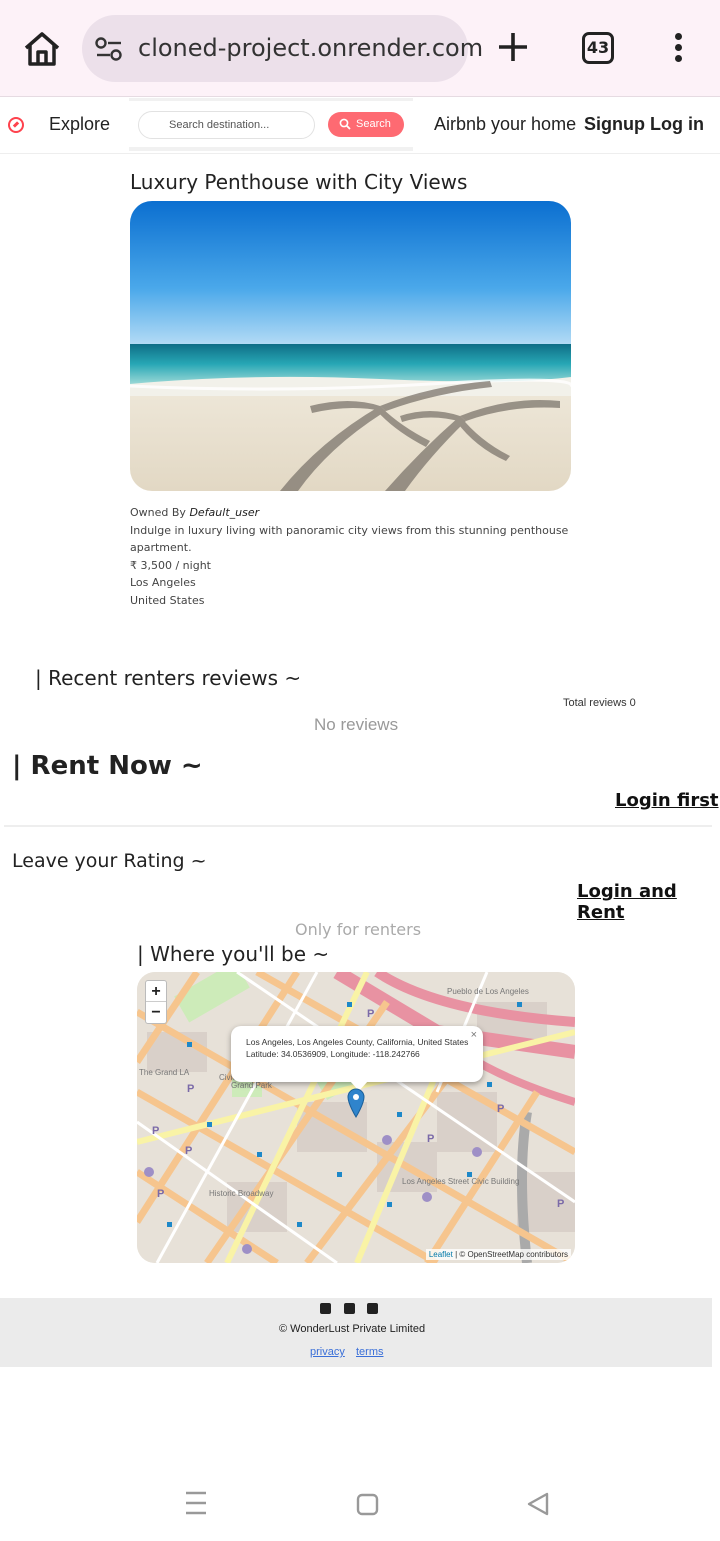 The image size is (720, 1541). Describe the element at coordinates (299, 182) in the screenshot. I see `listing-title: Luxury Penthouse with City Views` at that location.